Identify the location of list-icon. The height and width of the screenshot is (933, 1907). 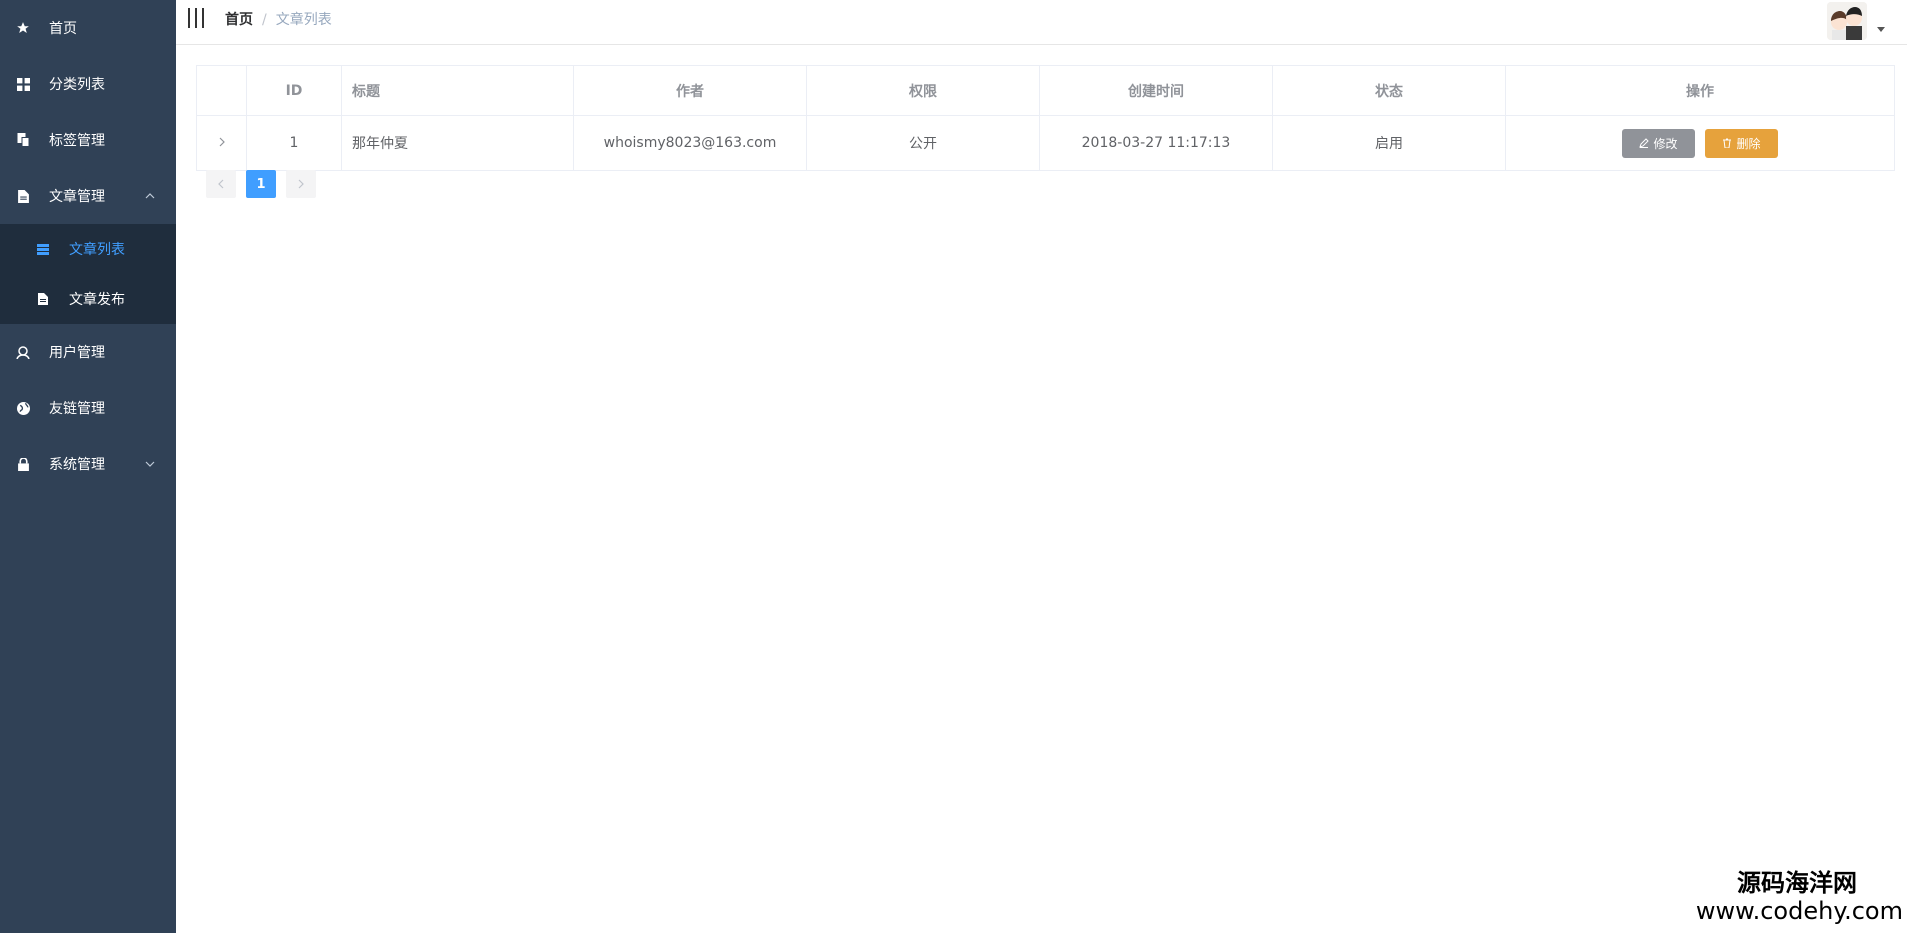
(43, 249).